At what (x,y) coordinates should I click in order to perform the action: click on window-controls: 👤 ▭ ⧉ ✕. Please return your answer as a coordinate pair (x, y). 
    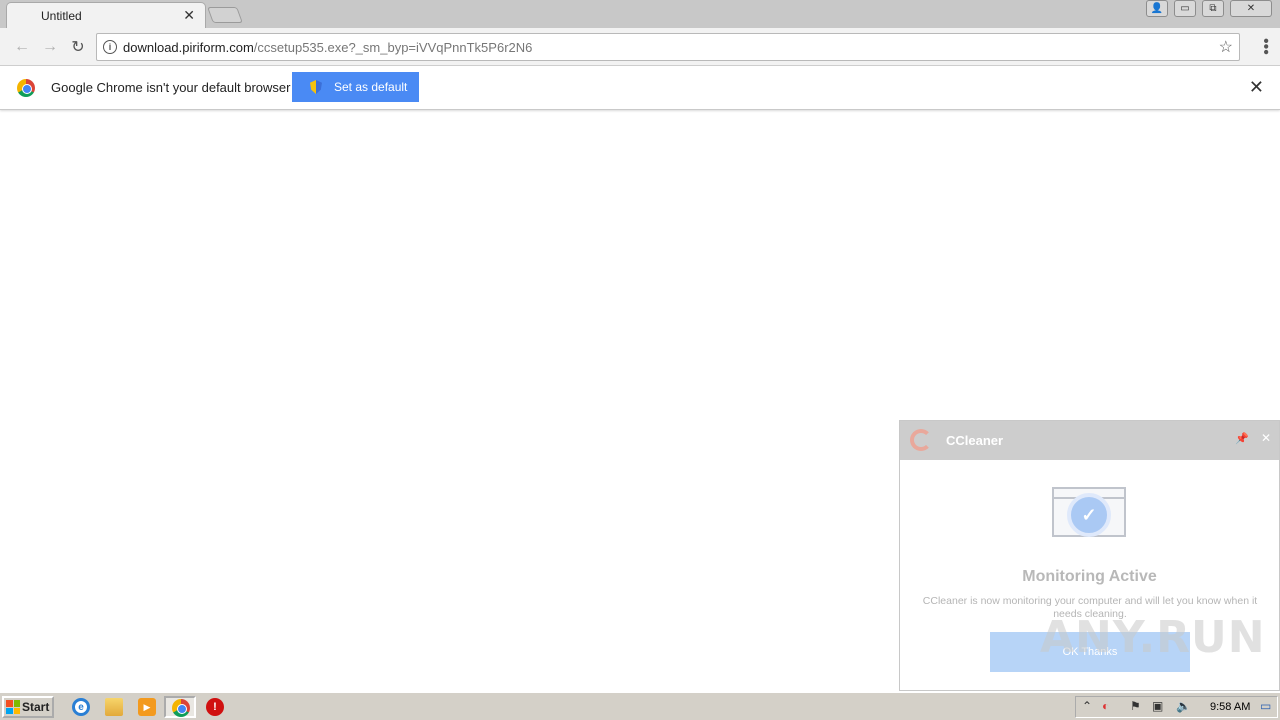
    Looking at the image, I should click on (1209, 8).